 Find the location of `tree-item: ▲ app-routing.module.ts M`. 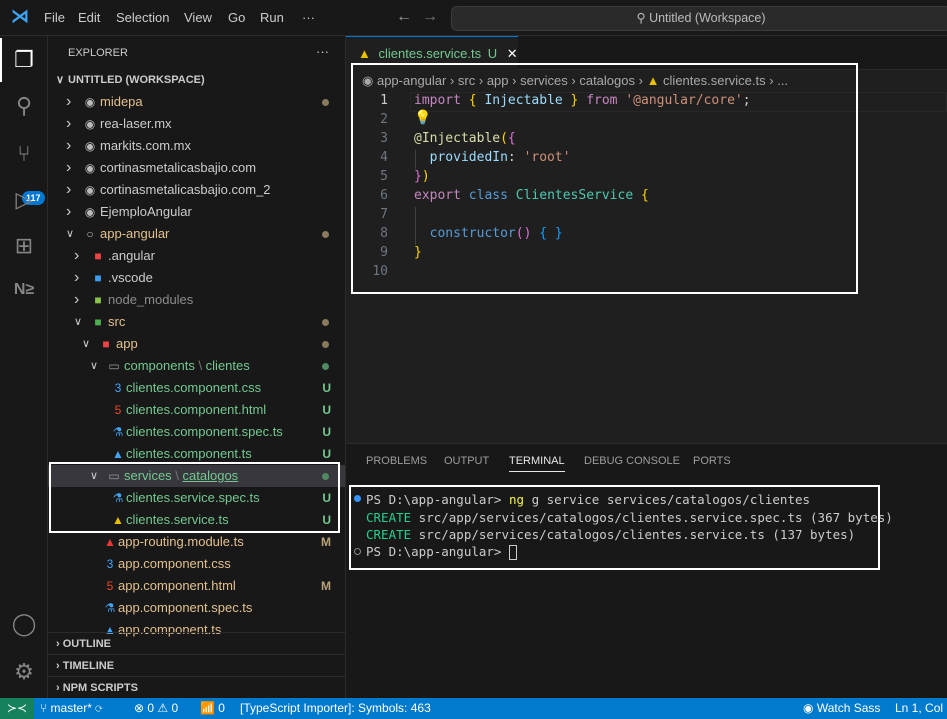

tree-item: ▲ app-routing.module.ts M is located at coordinates (196, 542).